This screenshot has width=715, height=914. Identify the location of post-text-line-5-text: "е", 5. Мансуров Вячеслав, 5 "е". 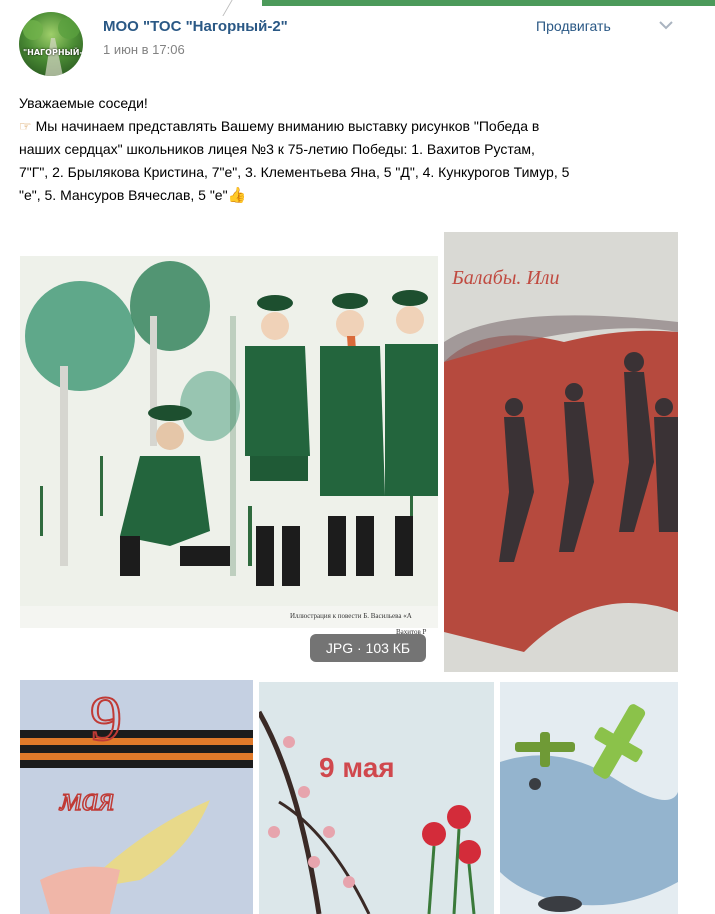
(123, 195).